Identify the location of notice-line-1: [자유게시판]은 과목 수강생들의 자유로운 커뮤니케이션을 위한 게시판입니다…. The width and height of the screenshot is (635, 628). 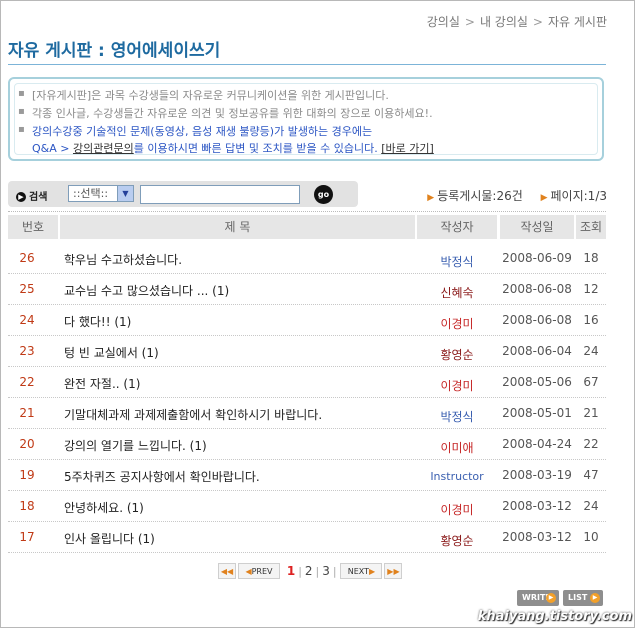
(210, 95).